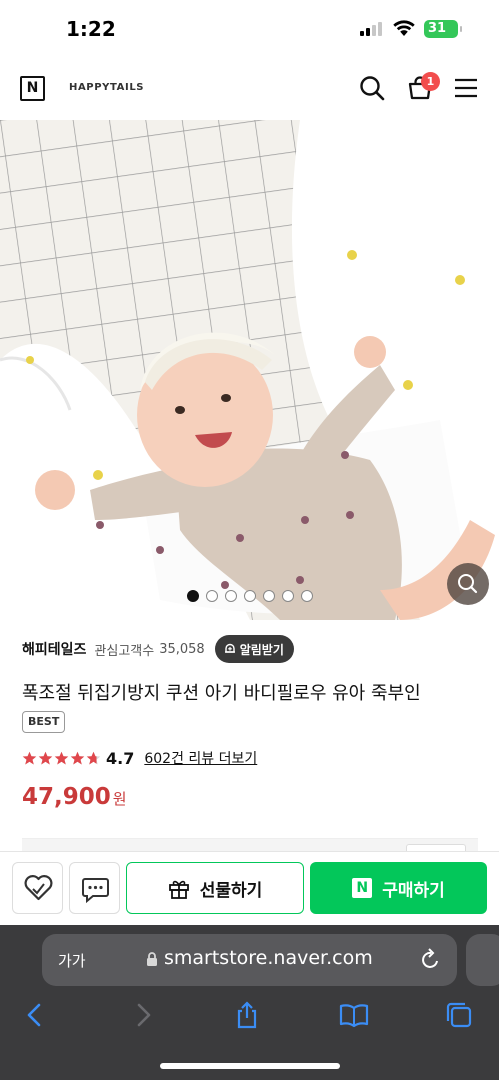 This screenshot has height=1080, width=499. What do you see at coordinates (178, 889) in the screenshot?
I see `gift-icon` at bounding box center [178, 889].